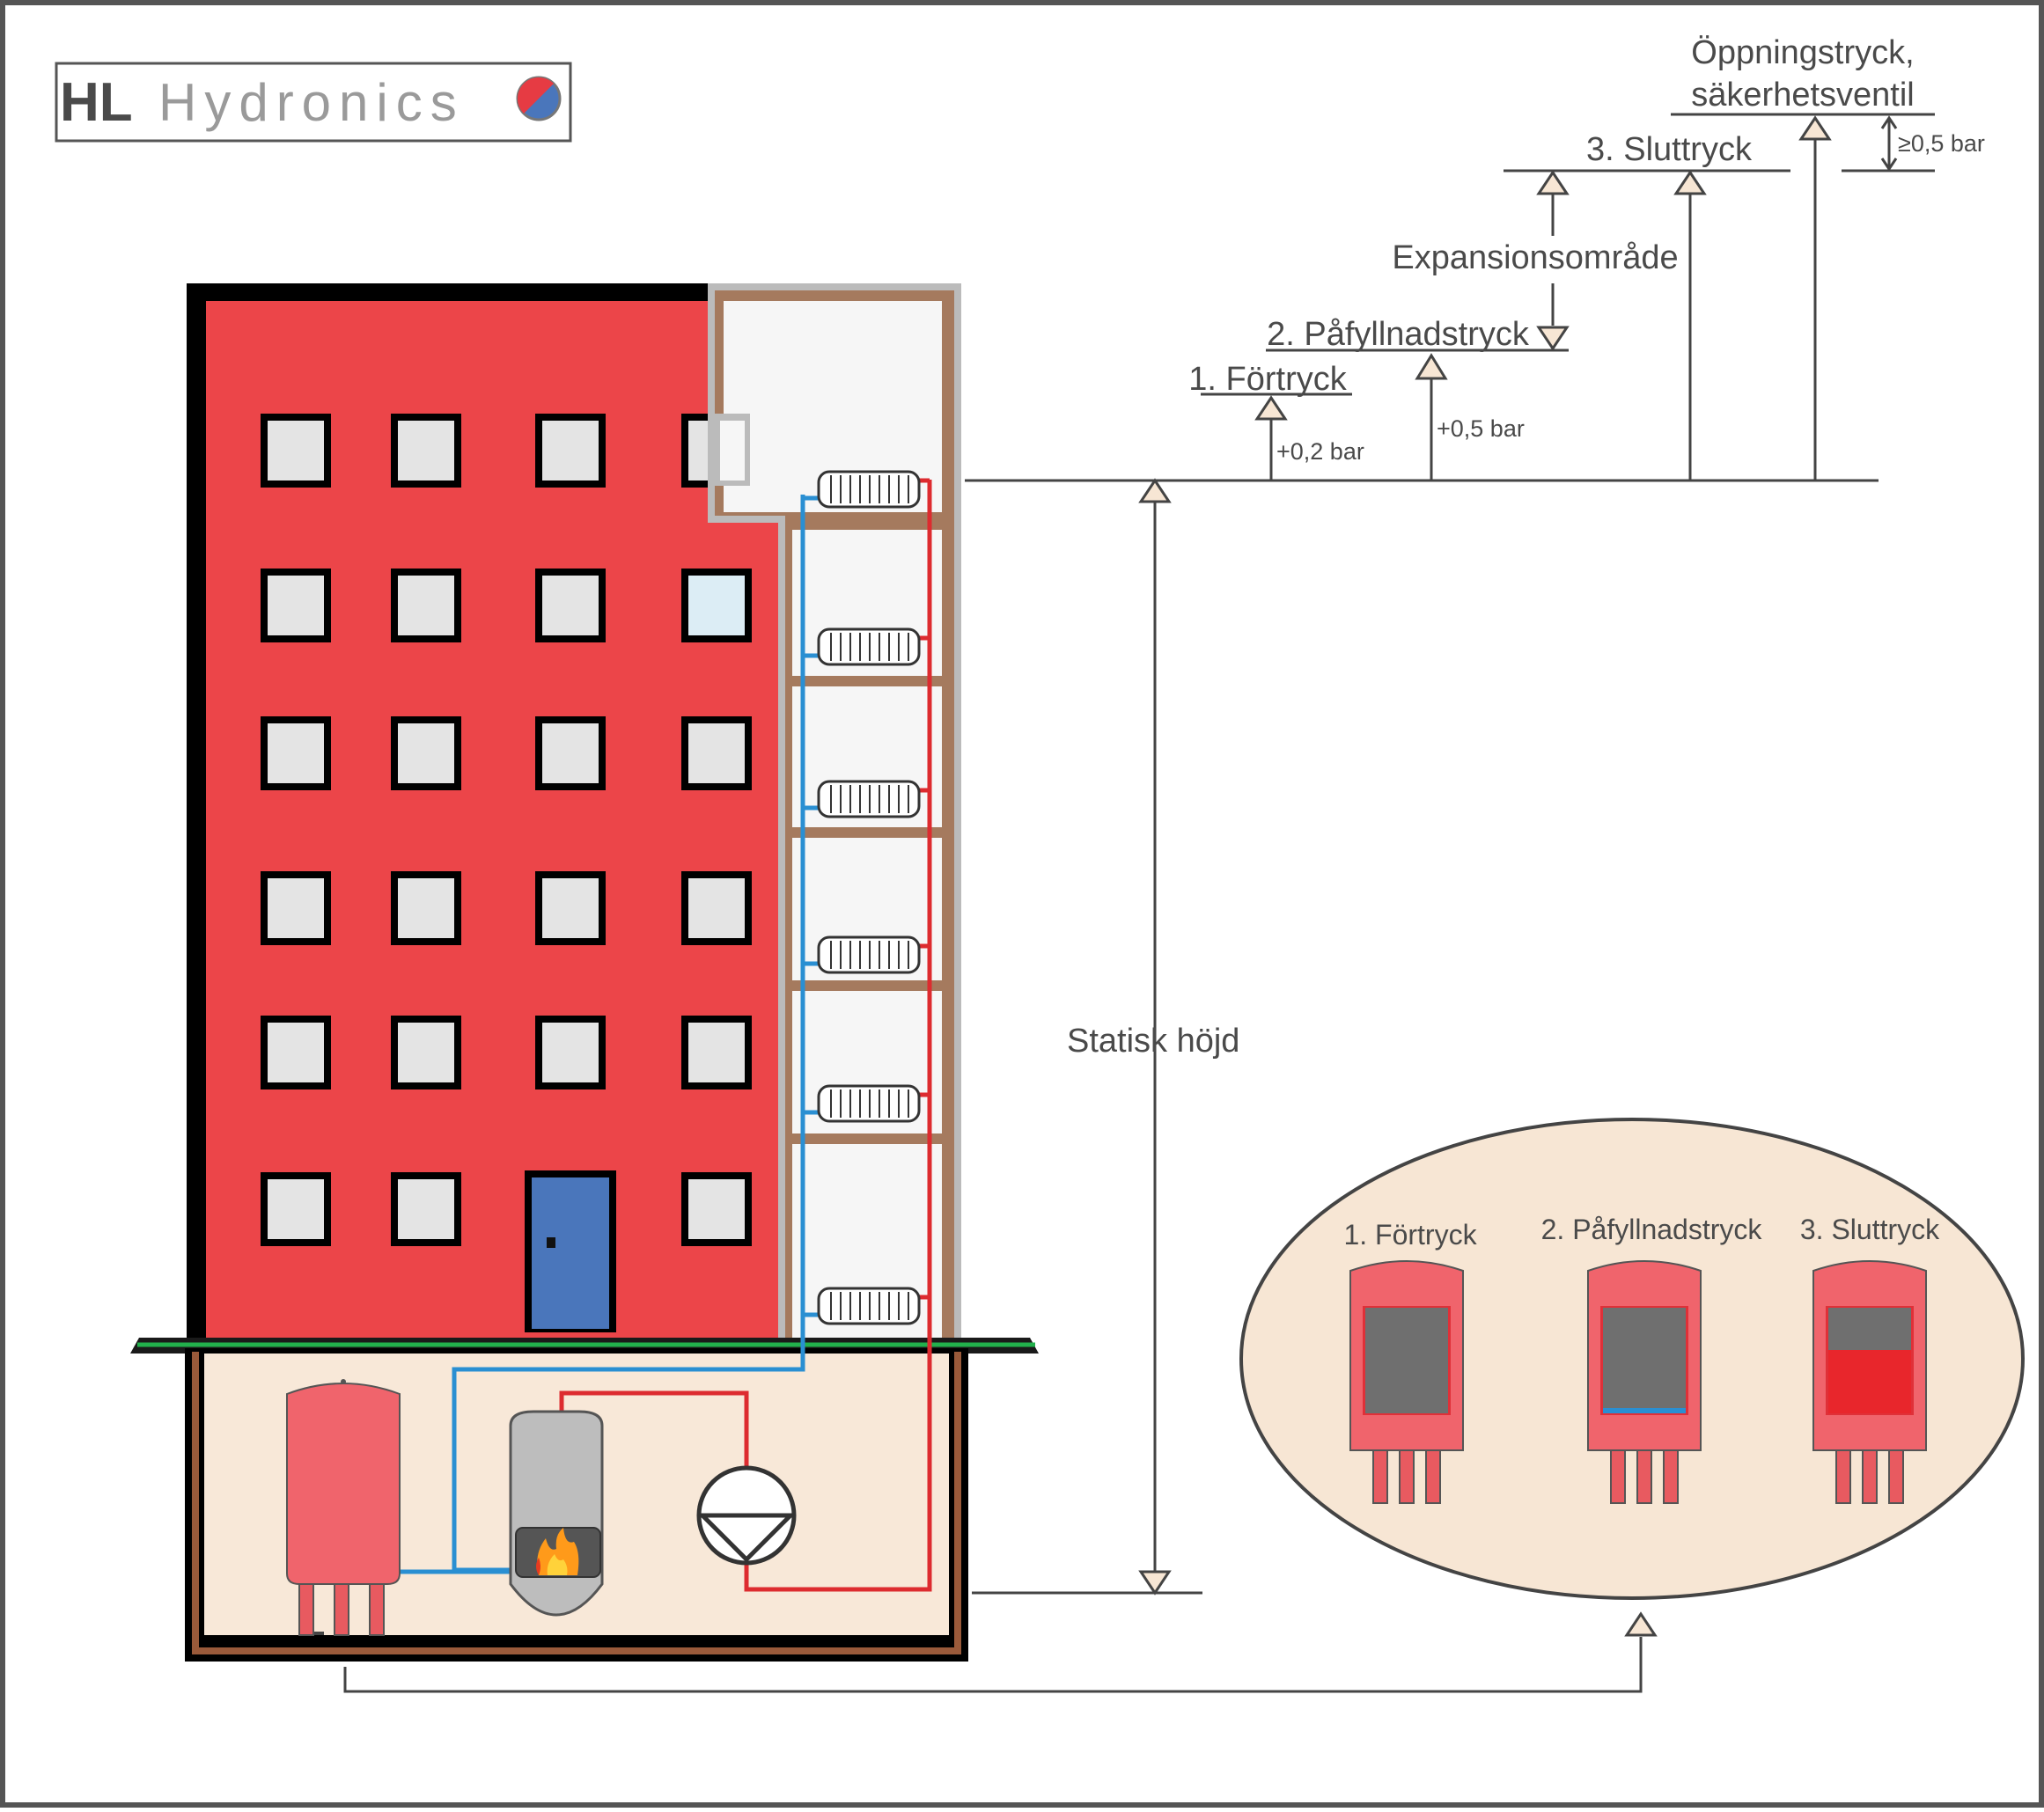 The image size is (2044, 1812). I want to click on vessel-fill-pressure-label: 2. Påfyllnadstryck, so click(1652, 1229).